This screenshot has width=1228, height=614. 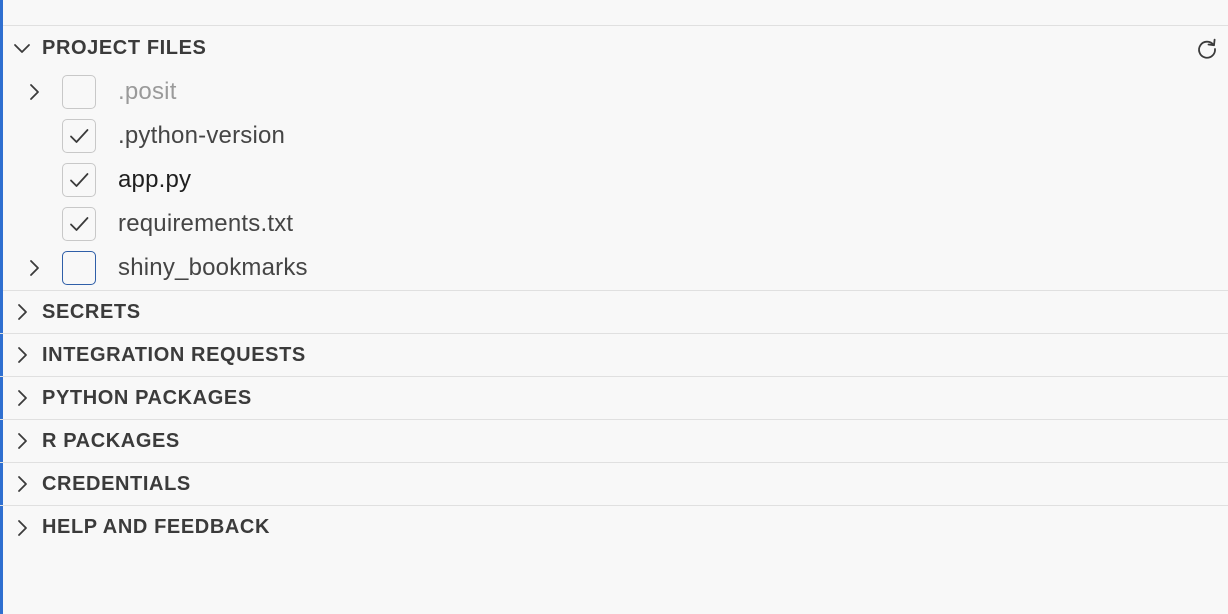 What do you see at coordinates (614, 527) in the screenshot?
I see `section-help-and-feedback: HELP AND FEEDBACK` at bounding box center [614, 527].